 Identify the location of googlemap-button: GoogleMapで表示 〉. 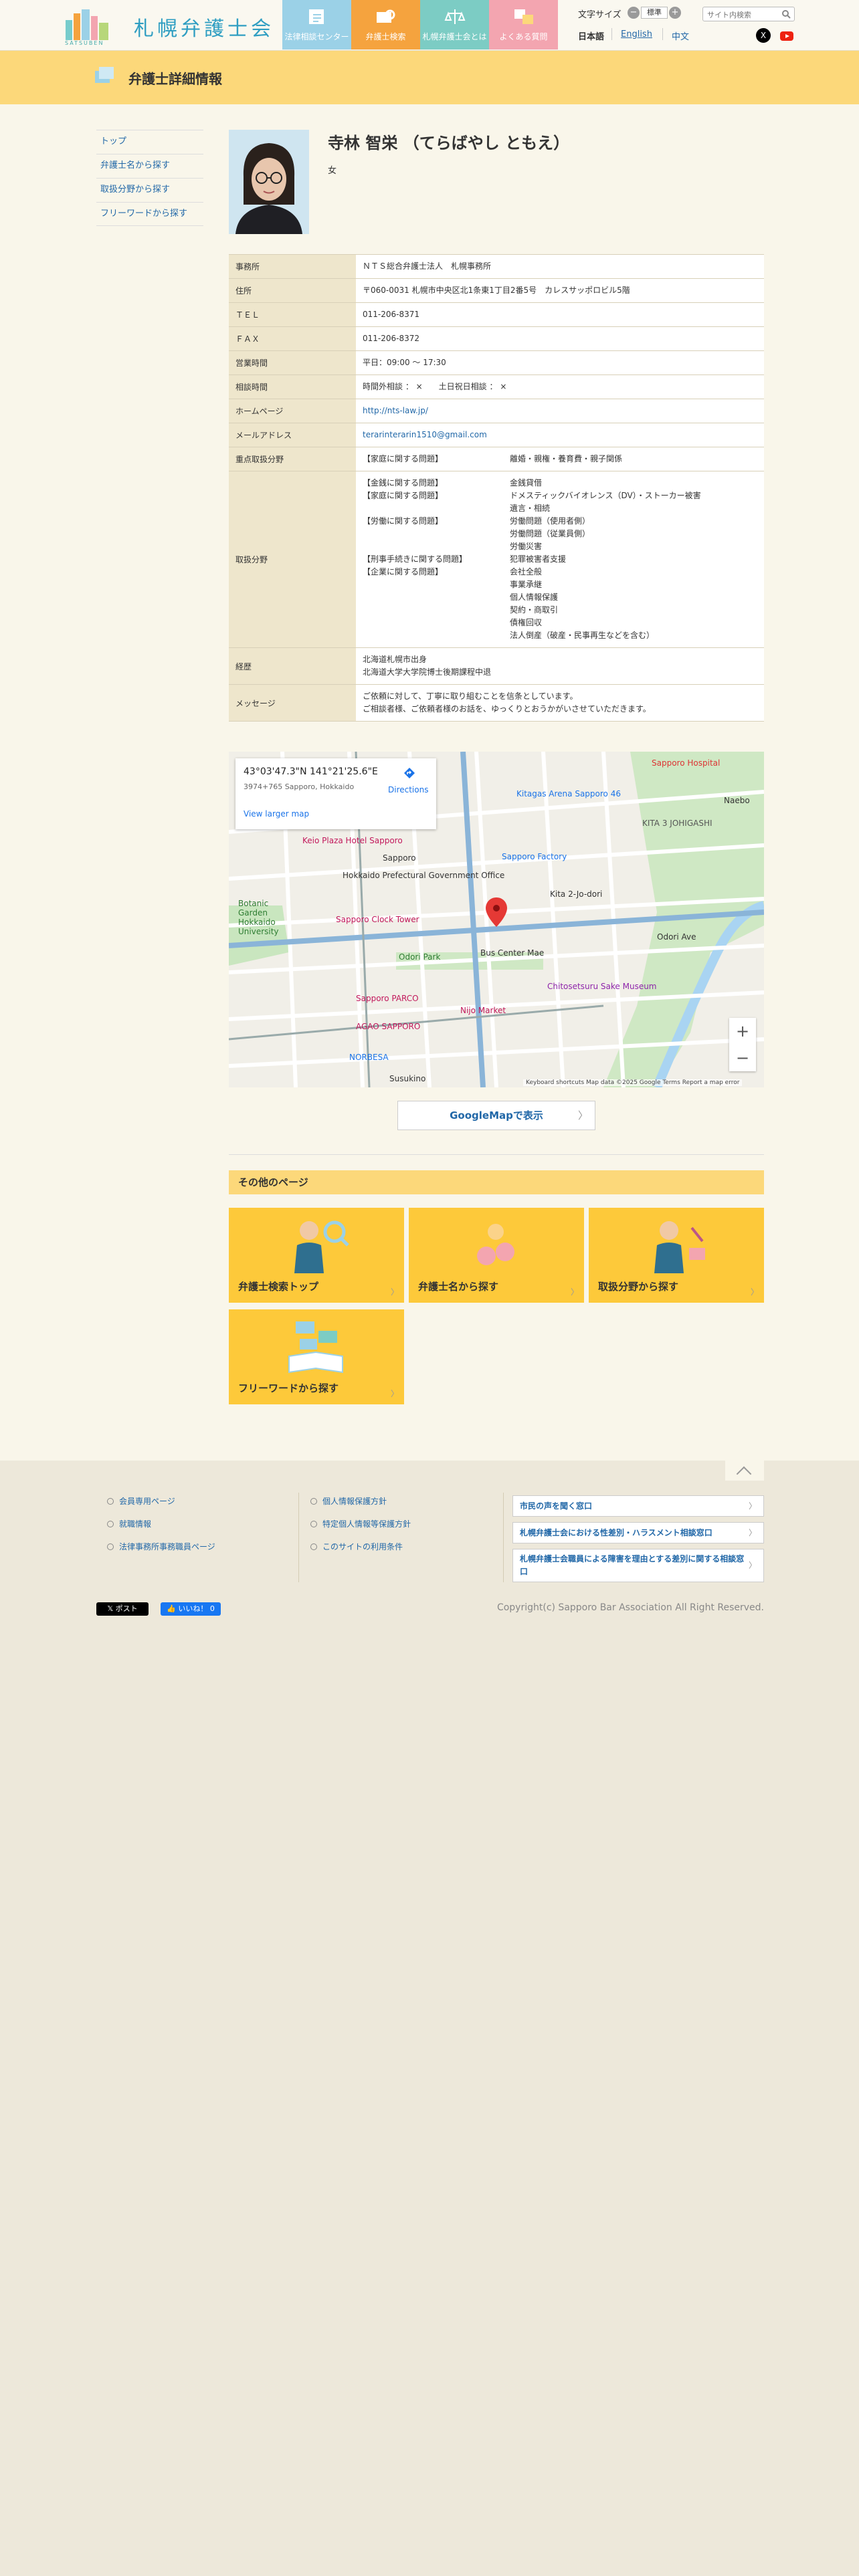
(496, 1115).